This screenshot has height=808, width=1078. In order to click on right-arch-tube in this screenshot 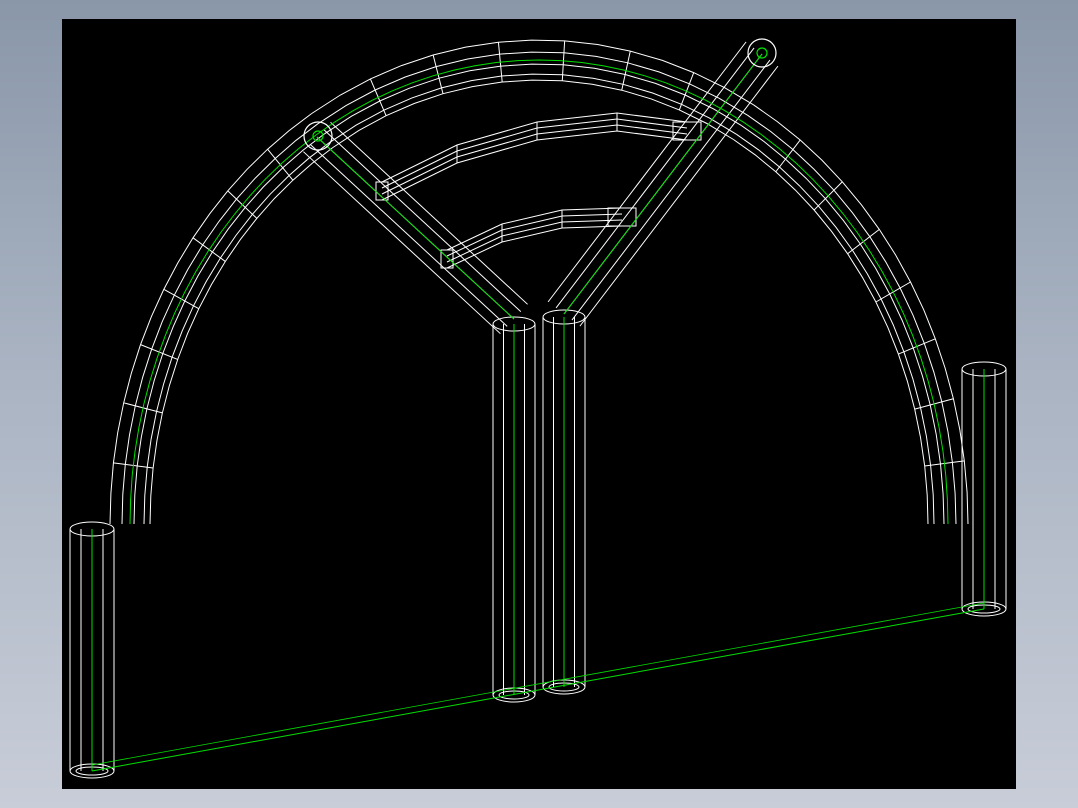, I will do `click(851, 314)`.